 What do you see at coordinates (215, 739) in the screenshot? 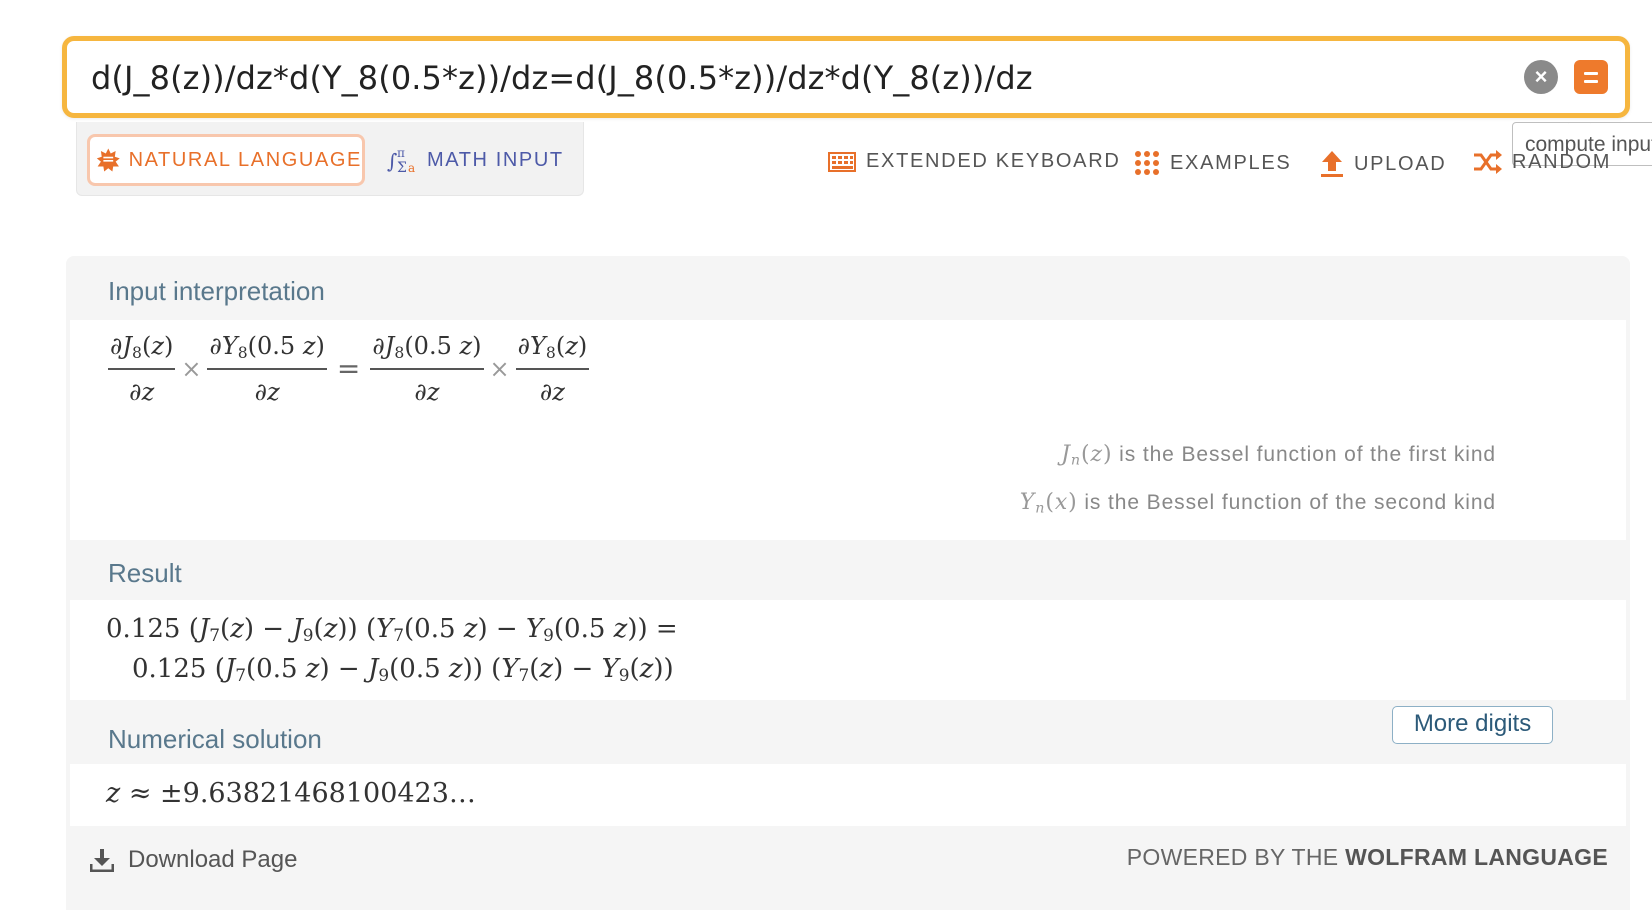
I see `numerical-solution-title: Numerical solution` at bounding box center [215, 739].